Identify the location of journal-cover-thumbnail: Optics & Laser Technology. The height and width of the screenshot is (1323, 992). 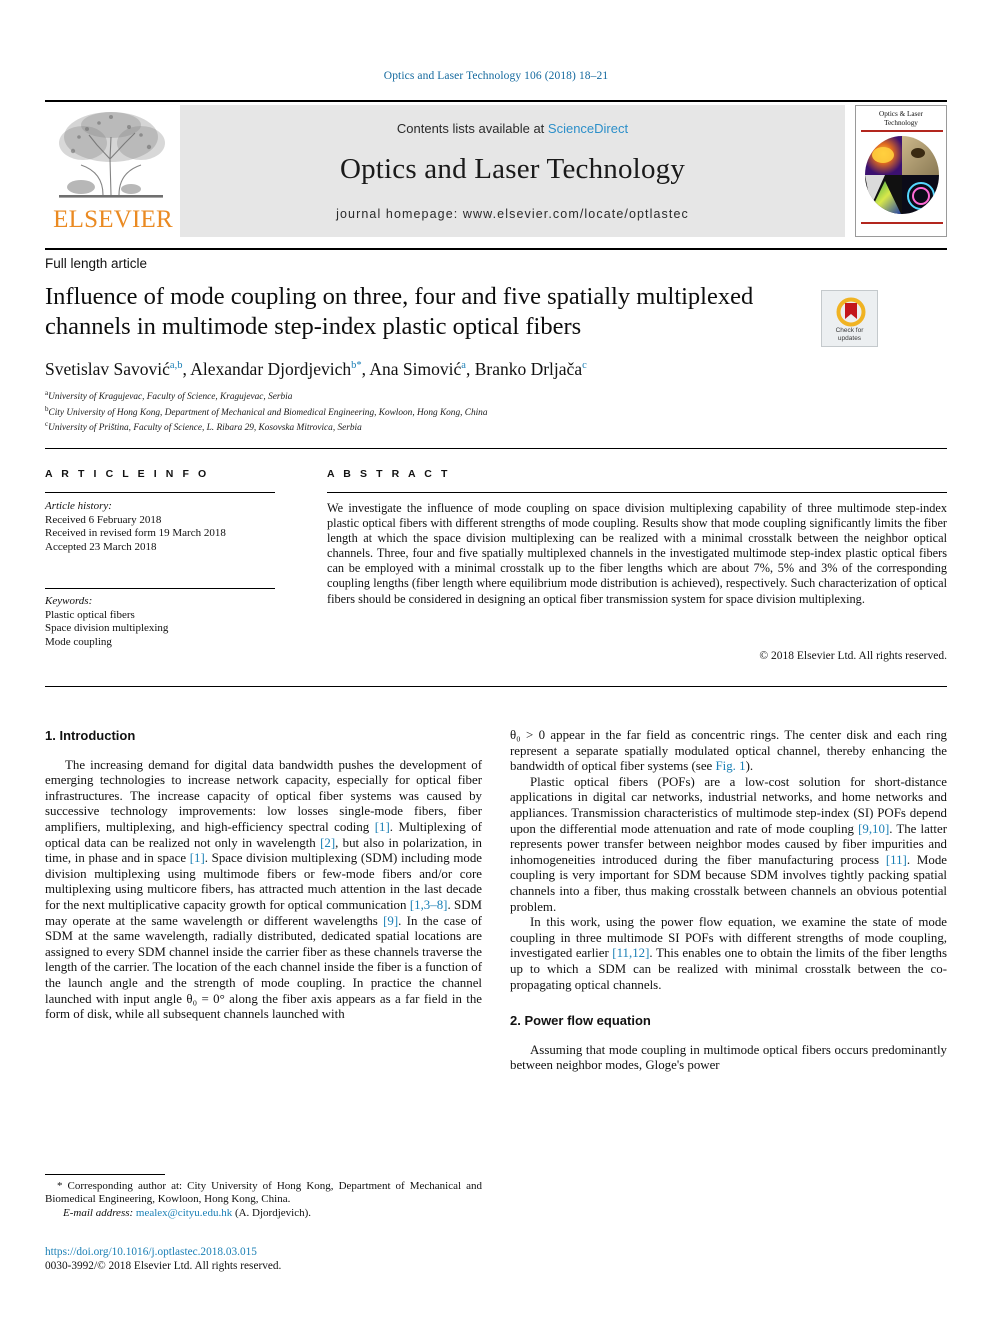
(901, 171).